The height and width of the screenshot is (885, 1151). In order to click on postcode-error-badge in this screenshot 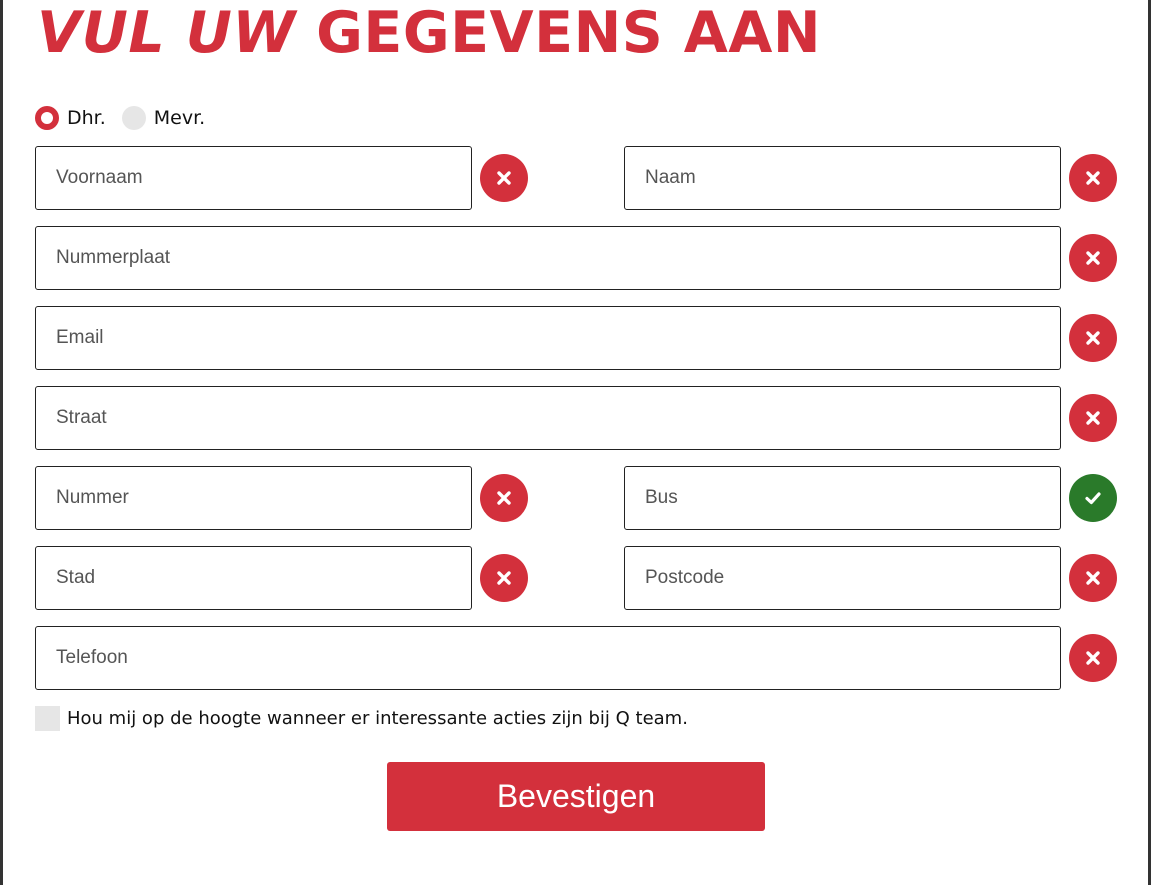, I will do `click(1093, 578)`.